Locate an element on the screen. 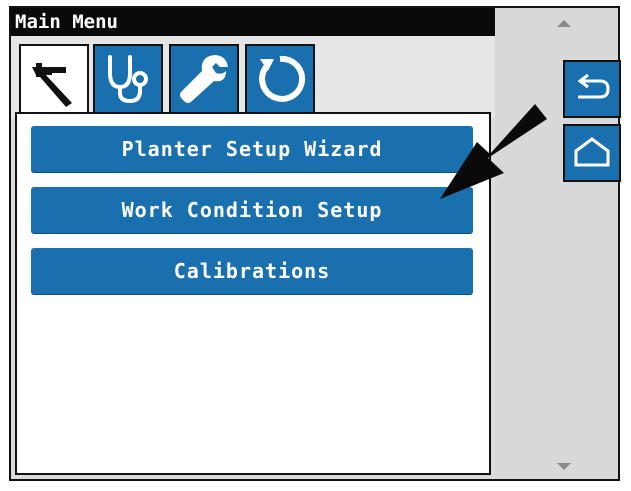  scroll-down-icon is located at coordinates (564, 466).